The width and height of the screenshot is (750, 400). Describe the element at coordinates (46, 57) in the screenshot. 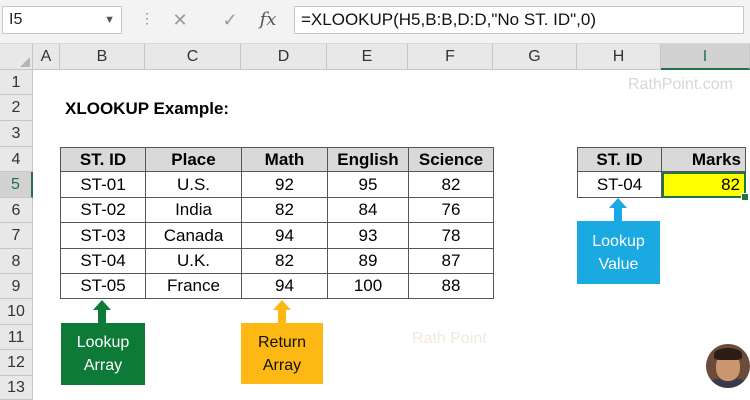

I see `column-header-a: A` at that location.